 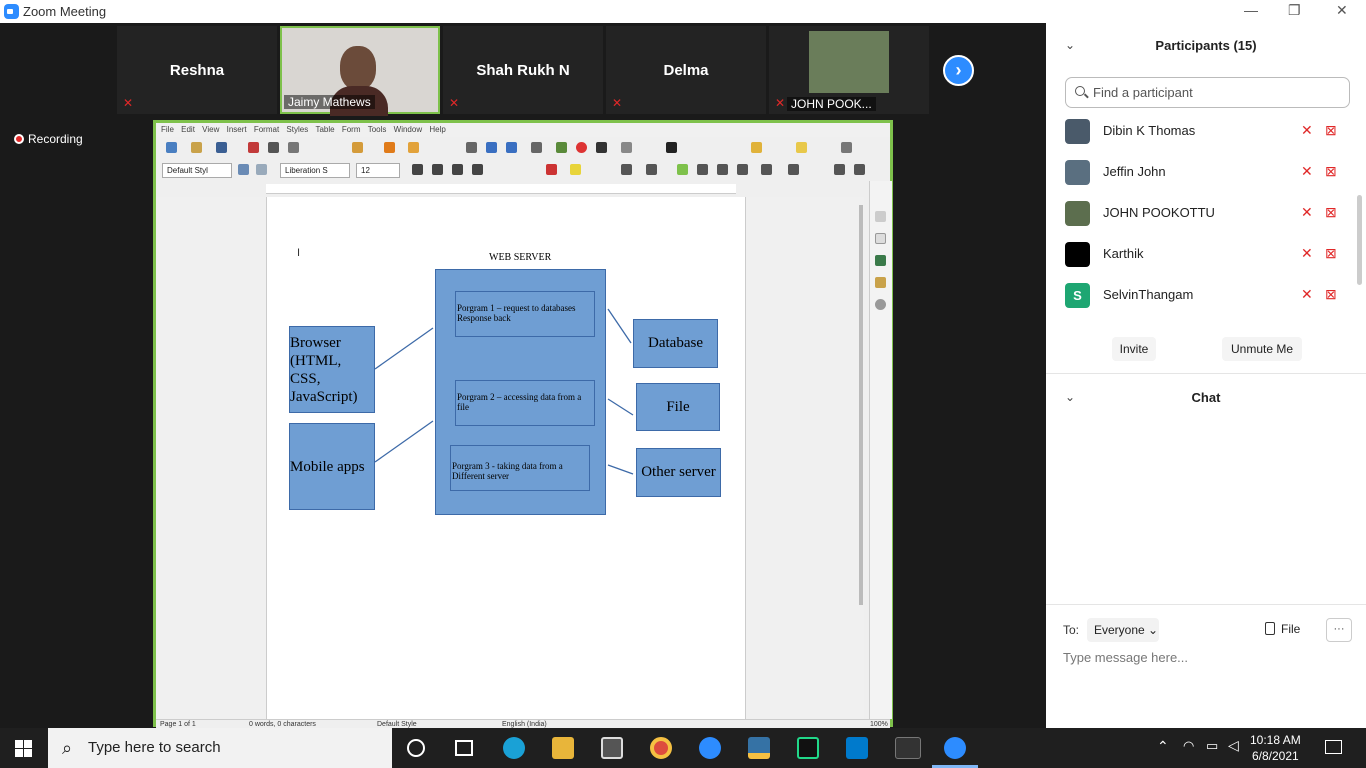 What do you see at coordinates (196, 147) in the screenshot?
I see `open-icon` at bounding box center [196, 147].